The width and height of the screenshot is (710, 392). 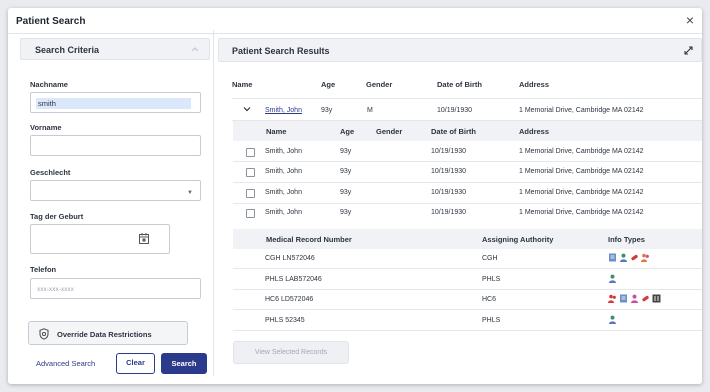 I want to click on nachname-field: smith, so click(x=115, y=102).